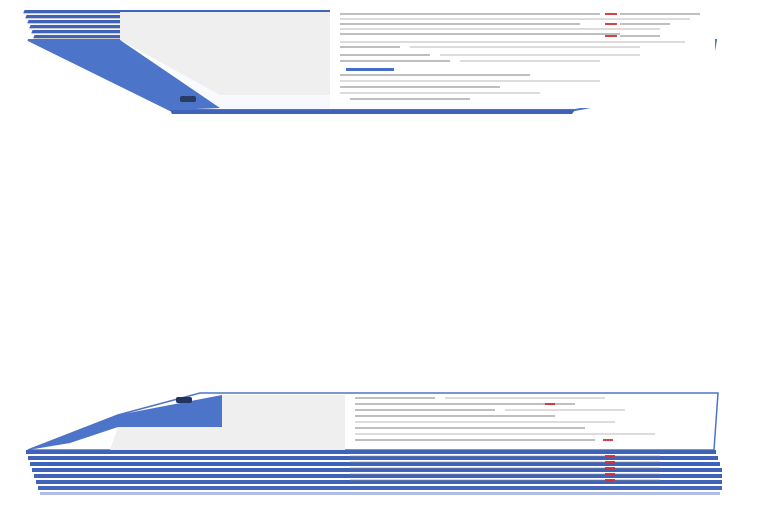  Describe the element at coordinates (522, 59) in the screenshot. I see `top-page-content` at that location.